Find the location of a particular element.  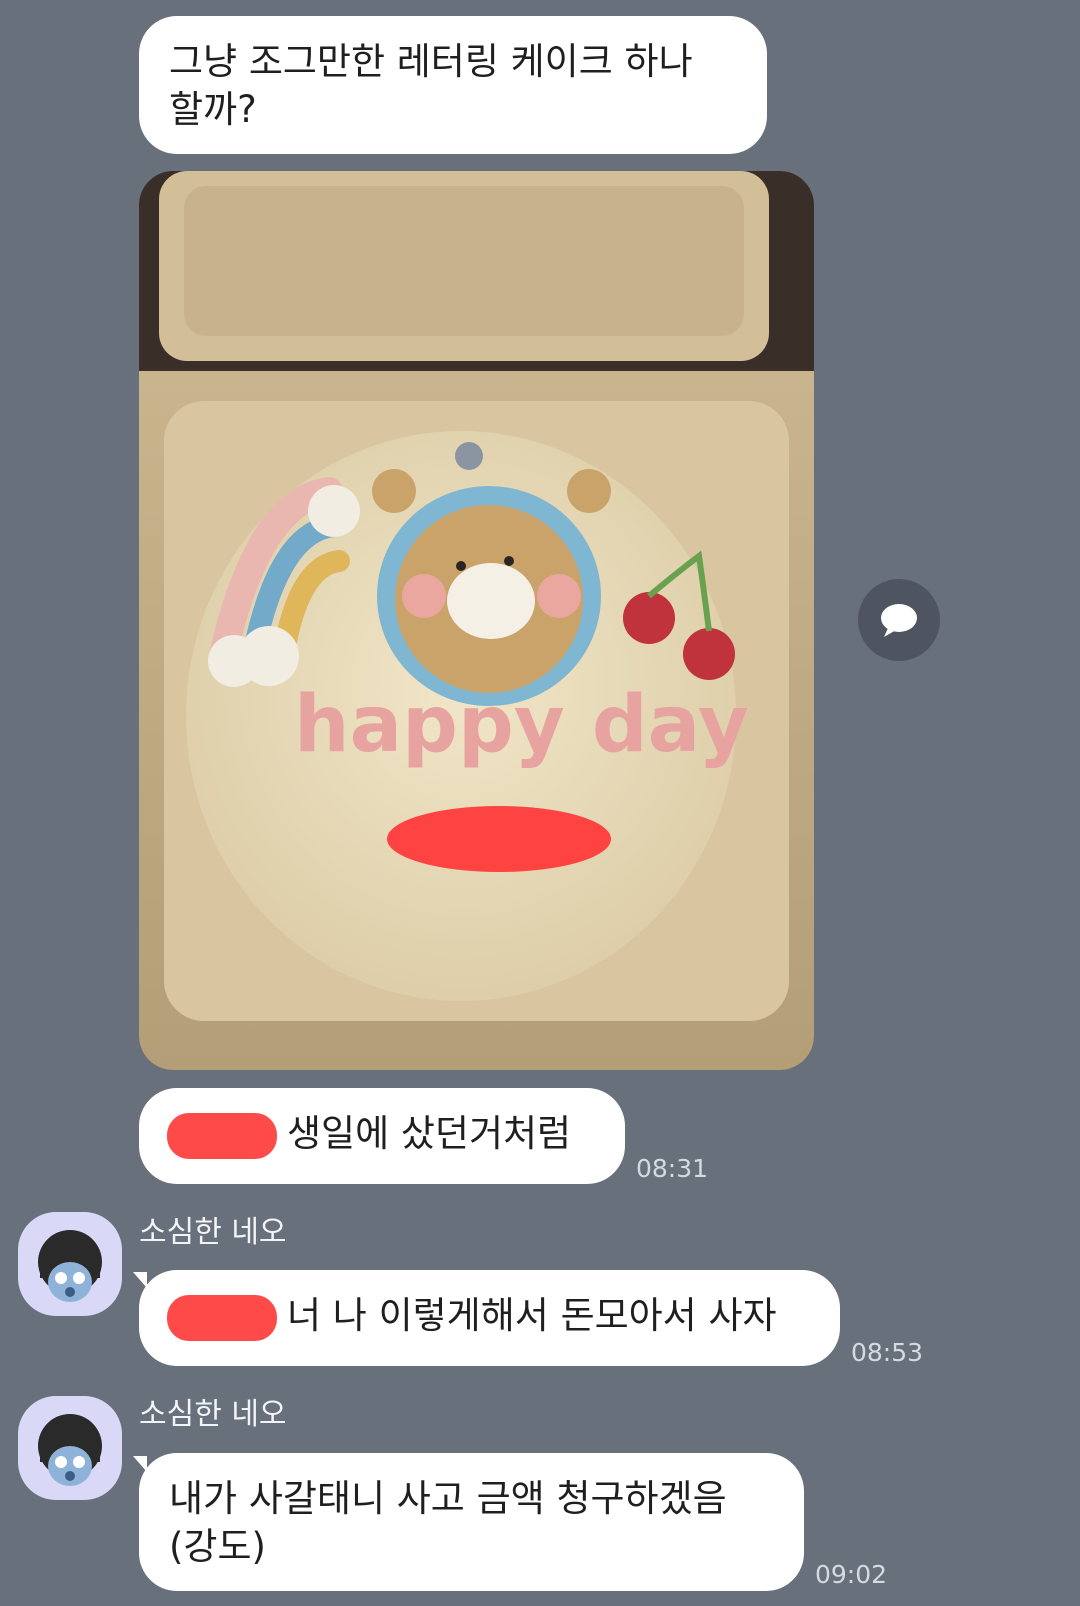

message-text-3: 너 나 이렇게해서 돈모아서 사자 is located at coordinates (532, 1315).